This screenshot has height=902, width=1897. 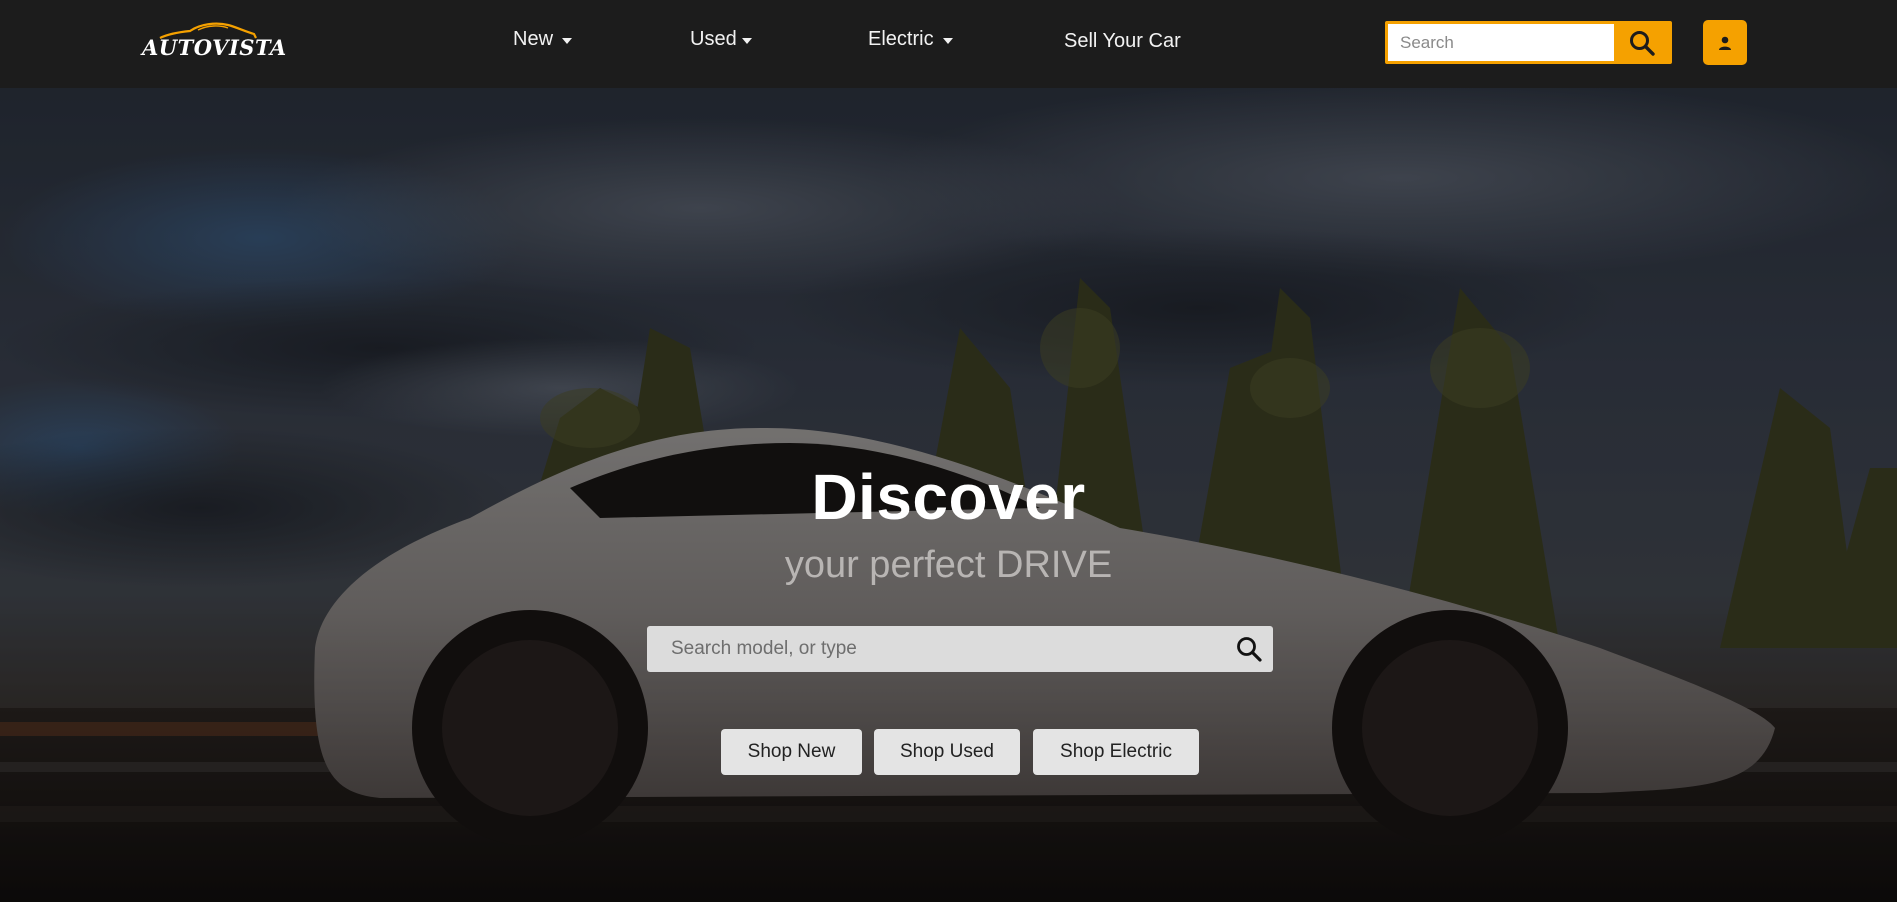 What do you see at coordinates (1501, 42) in the screenshot?
I see `header-search-input` at bounding box center [1501, 42].